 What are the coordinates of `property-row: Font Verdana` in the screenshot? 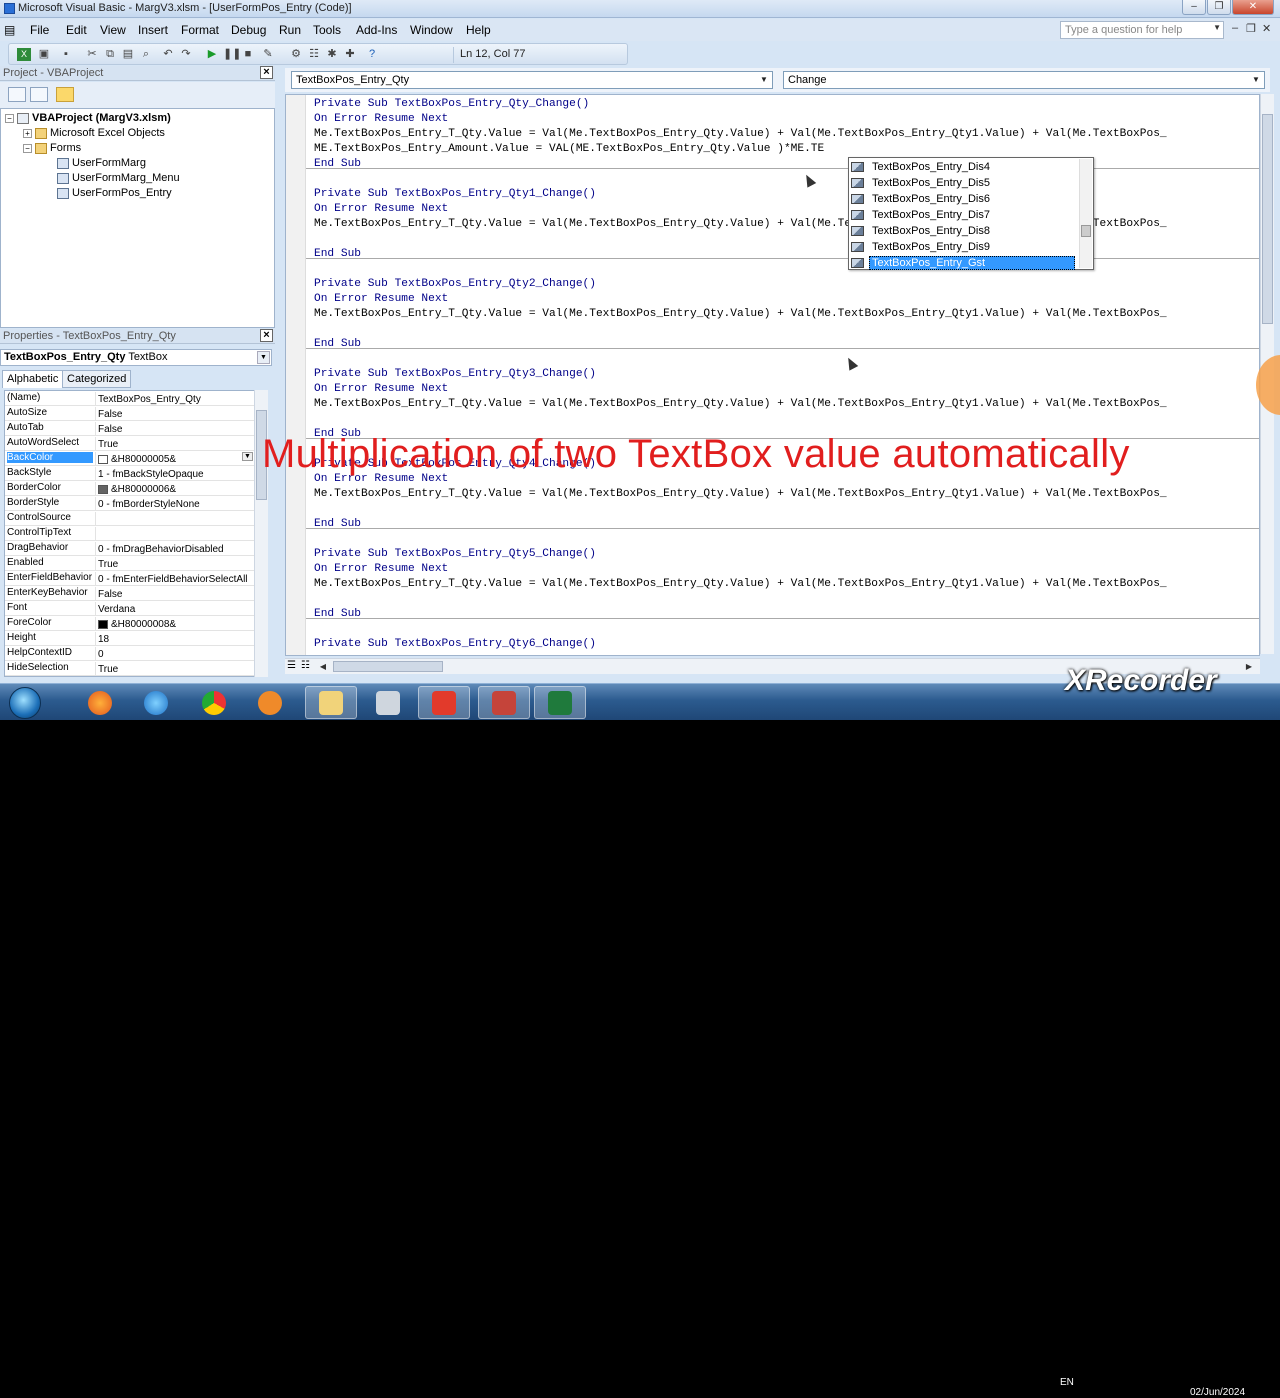 It's located at (130, 608).